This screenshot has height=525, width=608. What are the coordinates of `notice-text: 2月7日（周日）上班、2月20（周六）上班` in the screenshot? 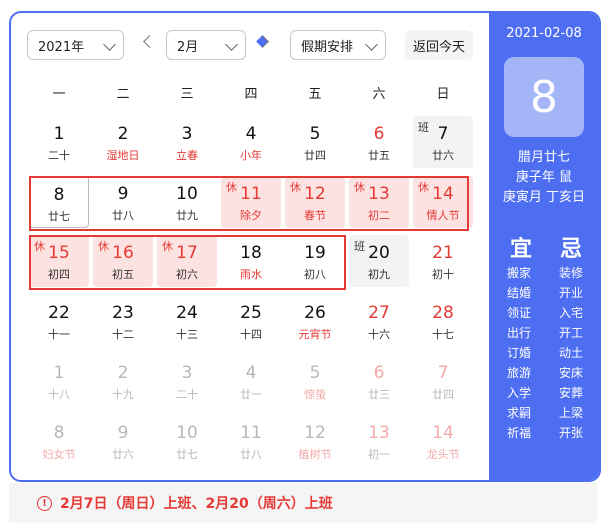 It's located at (196, 504).